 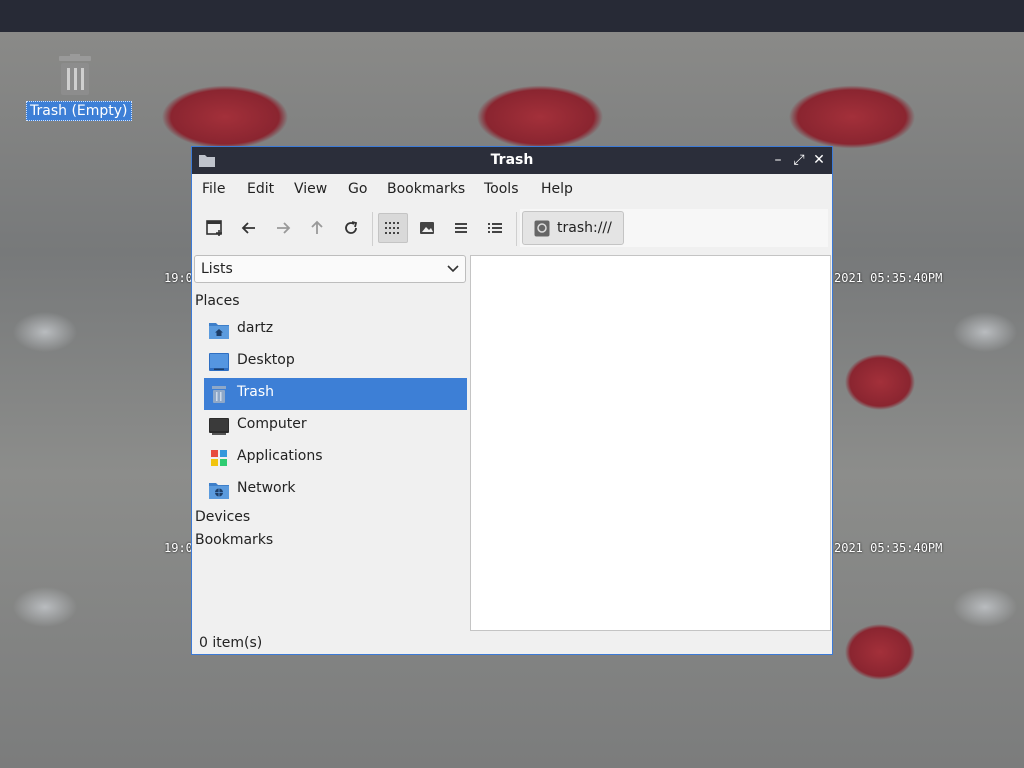 I want to click on sidebar-item-label: Desktop, so click(x=266, y=360).